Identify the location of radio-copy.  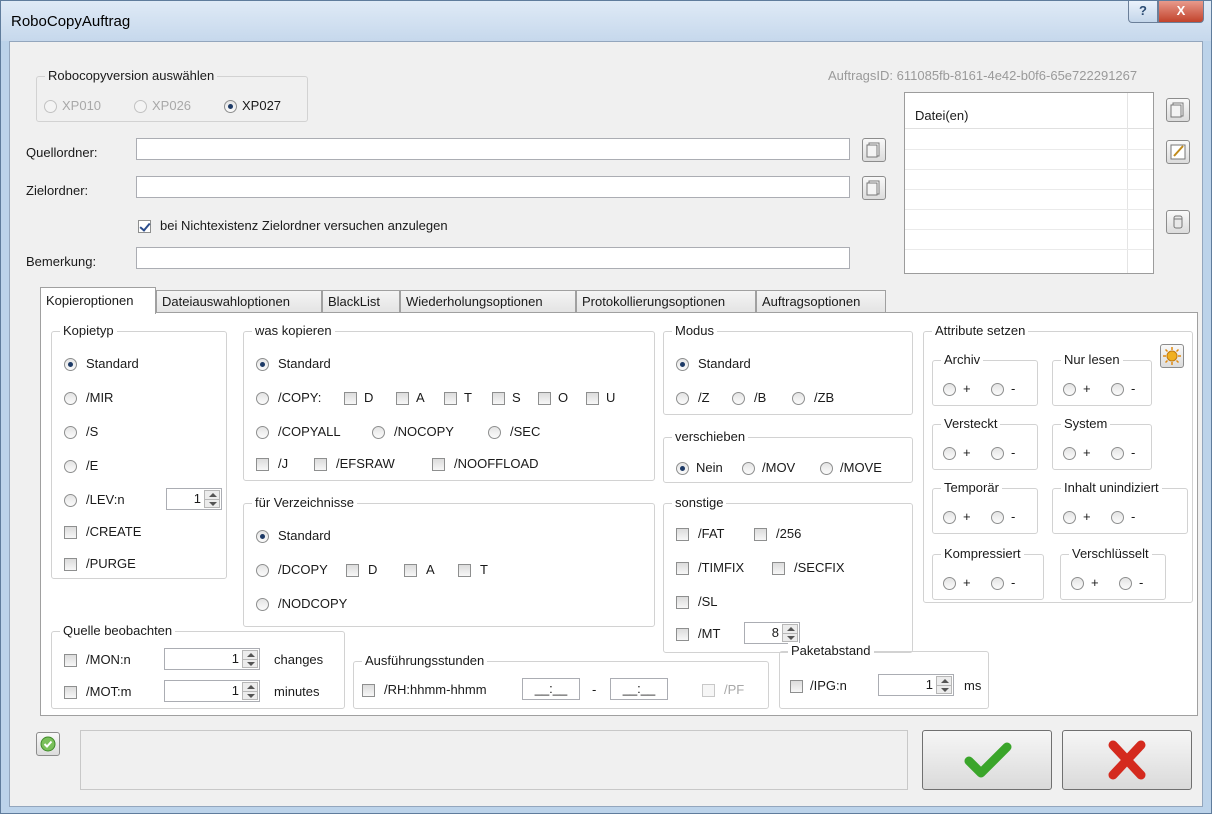
(262, 398).